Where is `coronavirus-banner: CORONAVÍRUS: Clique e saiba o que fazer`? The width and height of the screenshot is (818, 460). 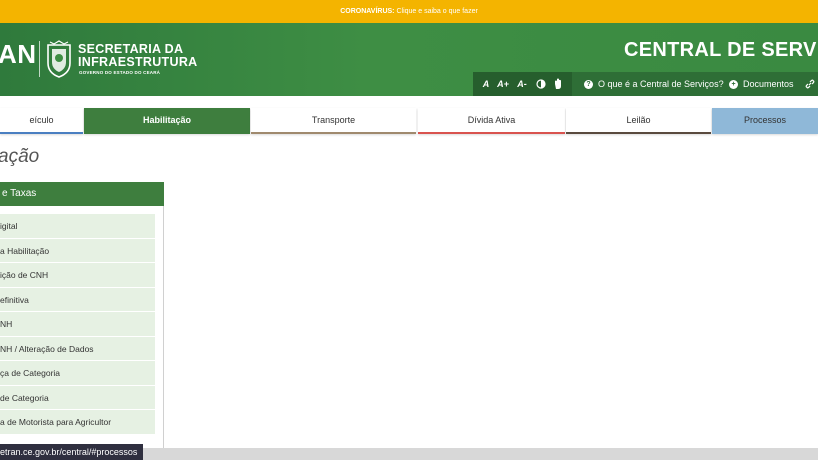 coronavirus-banner: CORONAVÍRUS: Clique e saiba o que fazer is located at coordinates (409, 11).